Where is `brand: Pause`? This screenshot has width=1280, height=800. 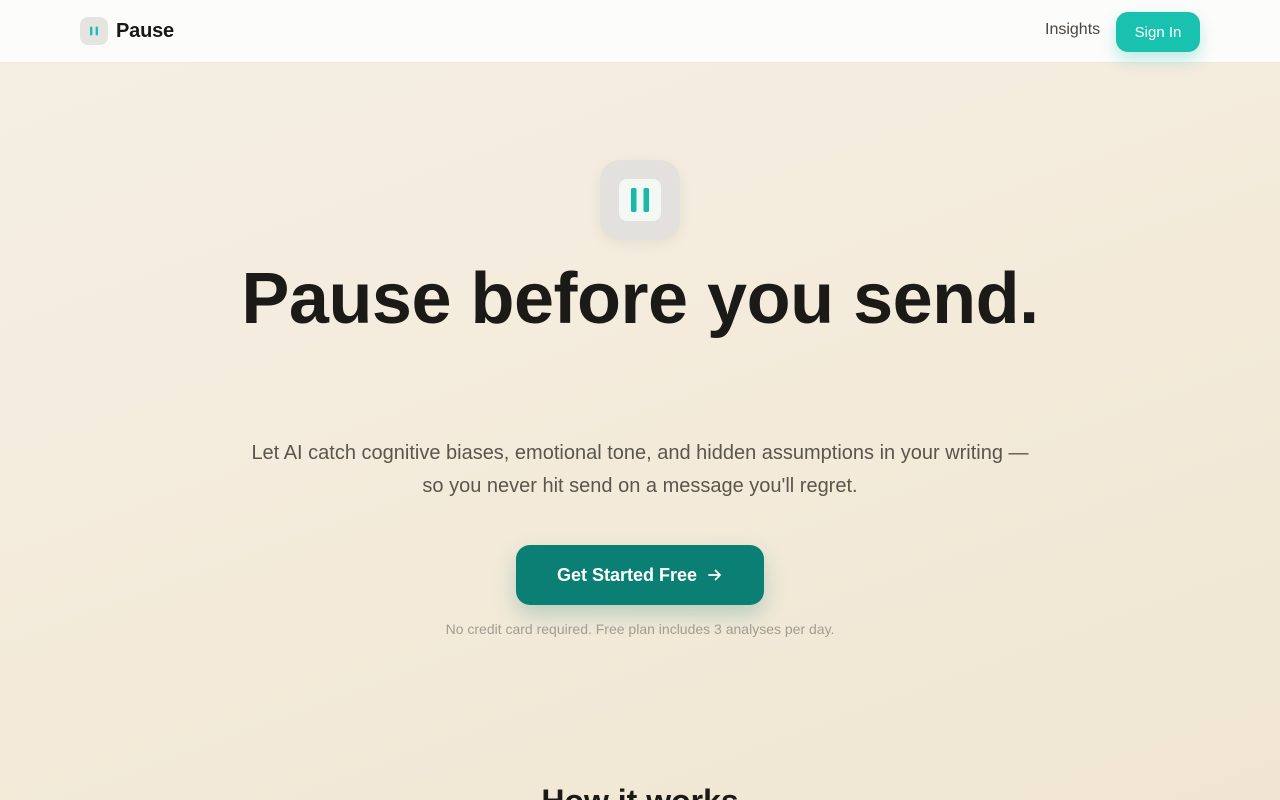
brand: Pause is located at coordinates (127, 31).